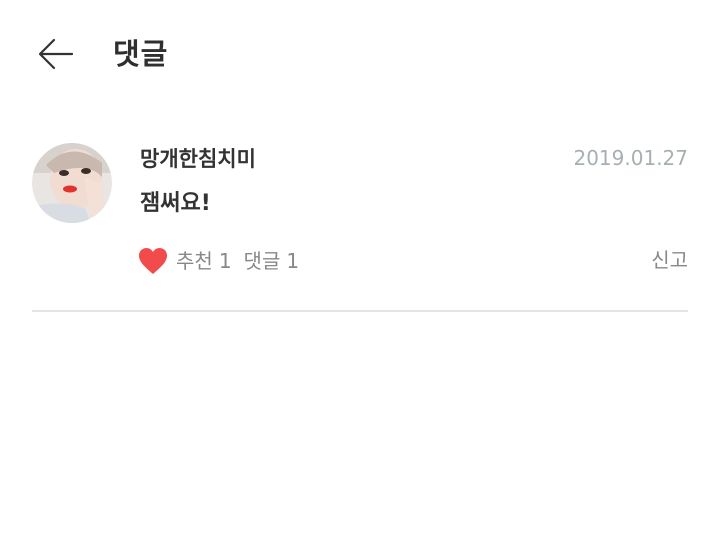 This screenshot has height=540, width=720. Describe the element at coordinates (175, 203) in the screenshot. I see `comment-text: 잼써요!` at that location.